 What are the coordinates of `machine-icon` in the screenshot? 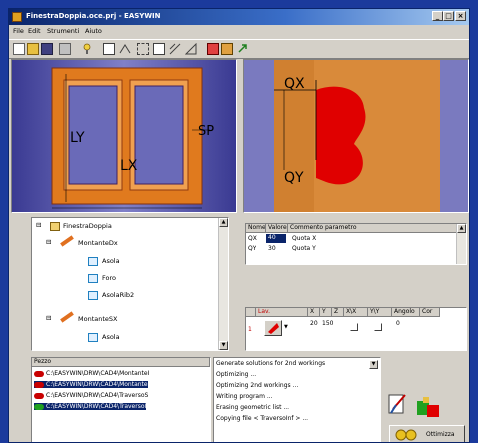 It's located at (428, 407).